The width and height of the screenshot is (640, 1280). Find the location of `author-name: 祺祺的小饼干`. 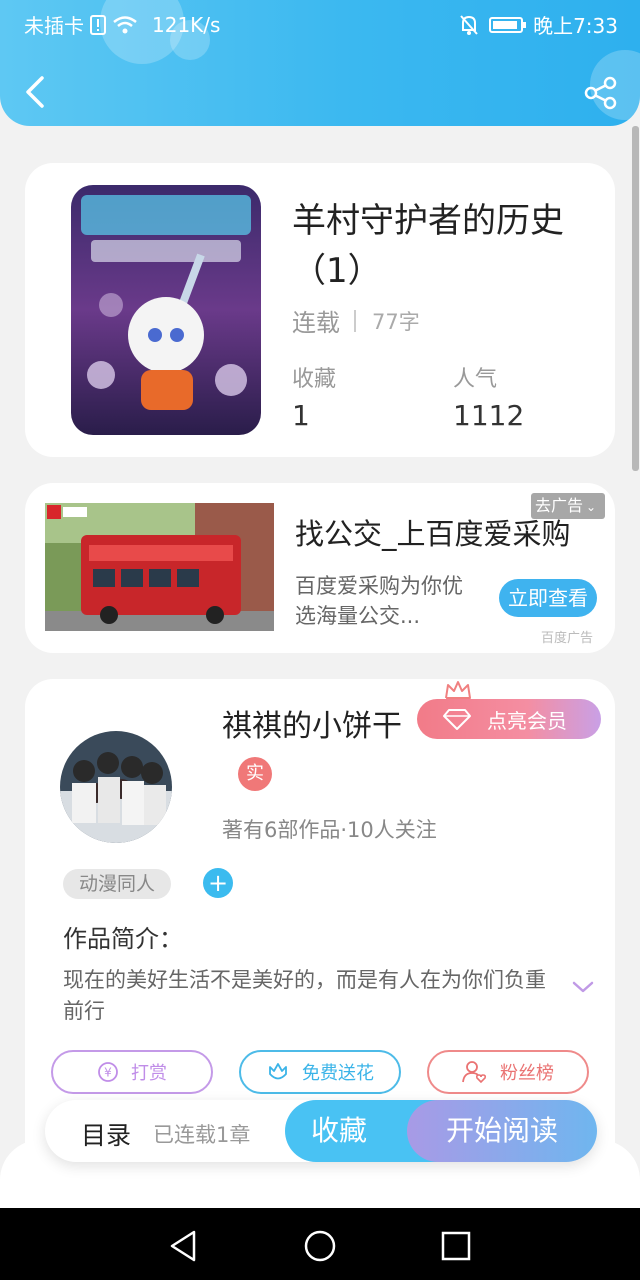

author-name: 祺祺的小饼干 is located at coordinates (312, 723).